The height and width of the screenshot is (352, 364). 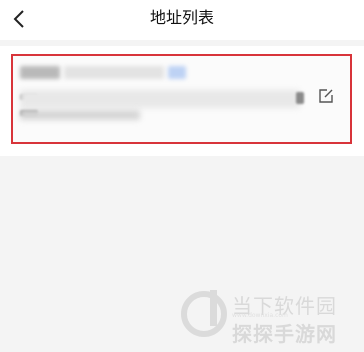 What do you see at coordinates (300, 98) in the screenshot?
I see `address-end-glyph` at bounding box center [300, 98].